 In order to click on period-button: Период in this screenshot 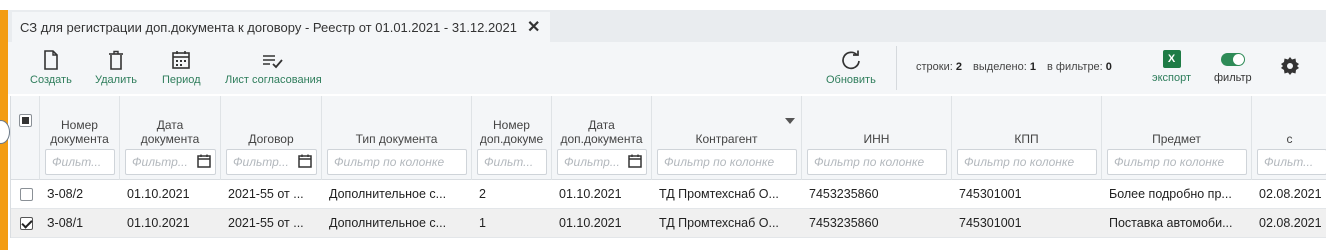, I will do `click(181, 68)`.